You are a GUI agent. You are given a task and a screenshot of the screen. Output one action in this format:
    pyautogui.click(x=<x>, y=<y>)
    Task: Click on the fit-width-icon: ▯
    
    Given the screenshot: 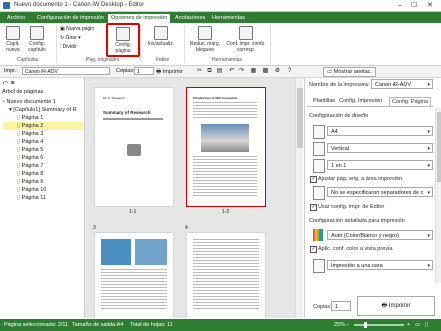 What is the action you would take?
    pyautogui.click(x=426, y=325)
    